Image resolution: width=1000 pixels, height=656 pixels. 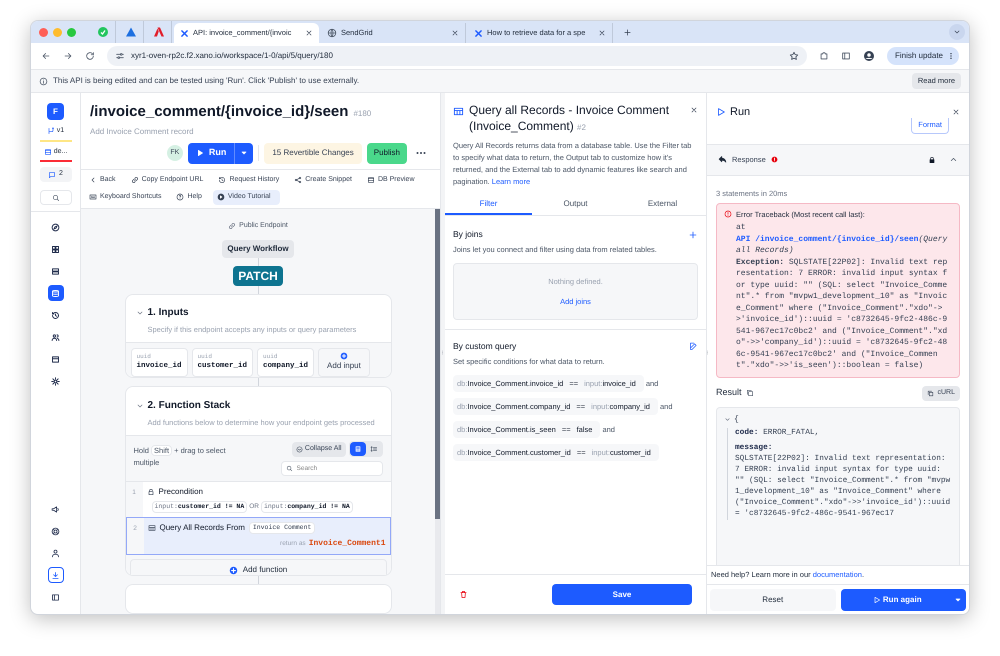 I want to click on storage-icon, so click(x=55, y=359).